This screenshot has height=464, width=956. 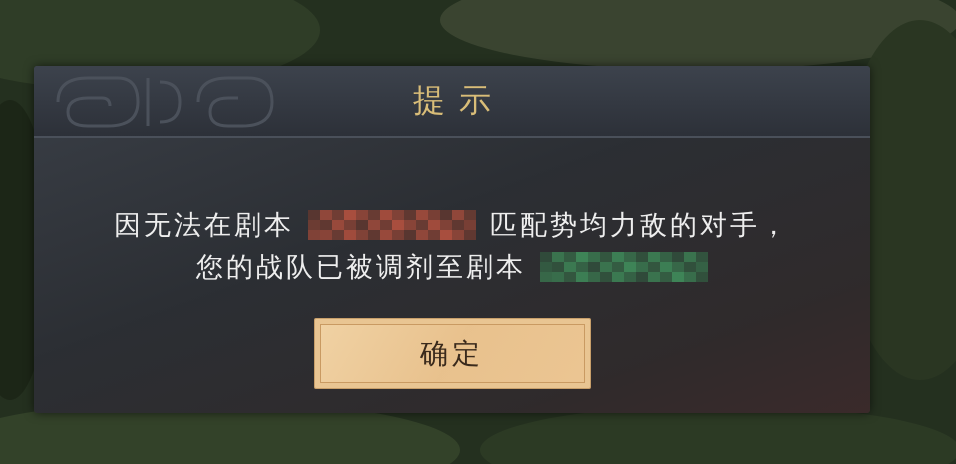 I want to click on message-text: 匹配势均力敌的对手，, so click(x=640, y=226).